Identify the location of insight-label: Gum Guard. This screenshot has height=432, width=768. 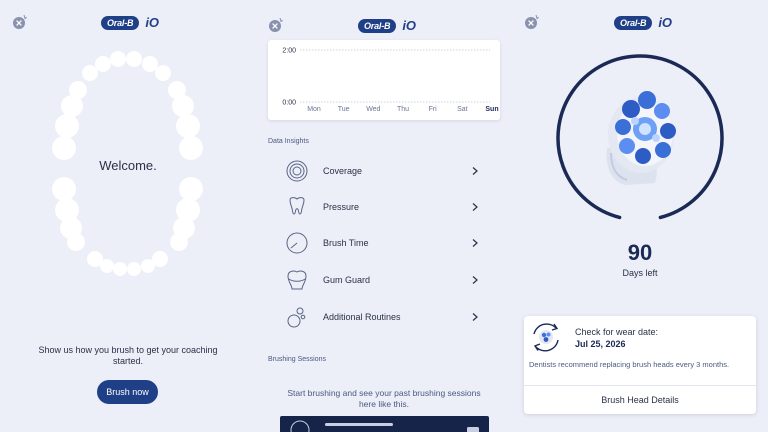
(347, 280).